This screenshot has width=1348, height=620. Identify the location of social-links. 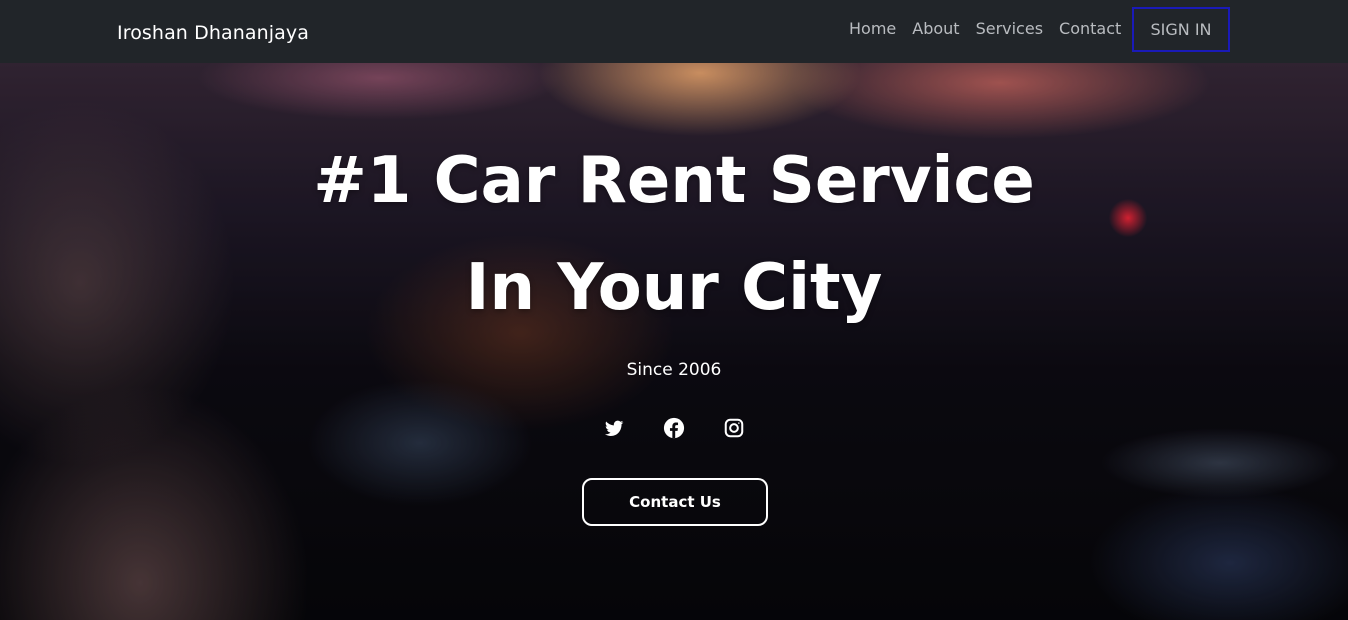
(674, 428).